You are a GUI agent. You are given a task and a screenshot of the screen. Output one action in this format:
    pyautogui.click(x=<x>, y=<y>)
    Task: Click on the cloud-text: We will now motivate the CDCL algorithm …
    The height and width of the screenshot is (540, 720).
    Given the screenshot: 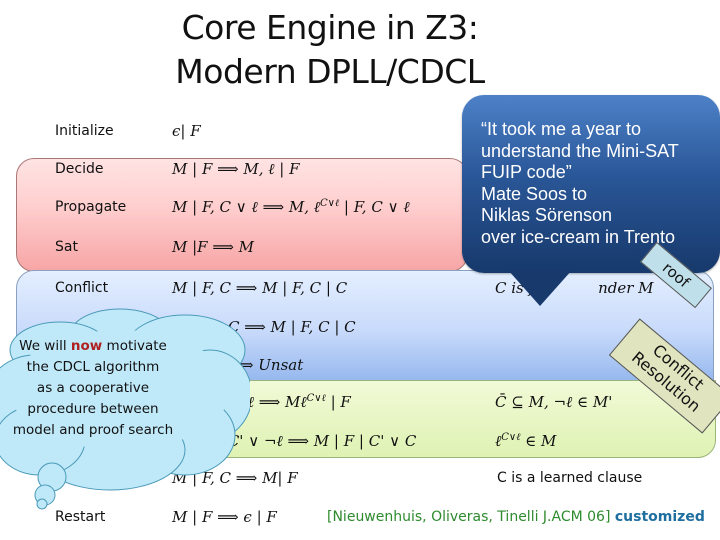 What is the action you would take?
    pyautogui.click(x=93, y=388)
    